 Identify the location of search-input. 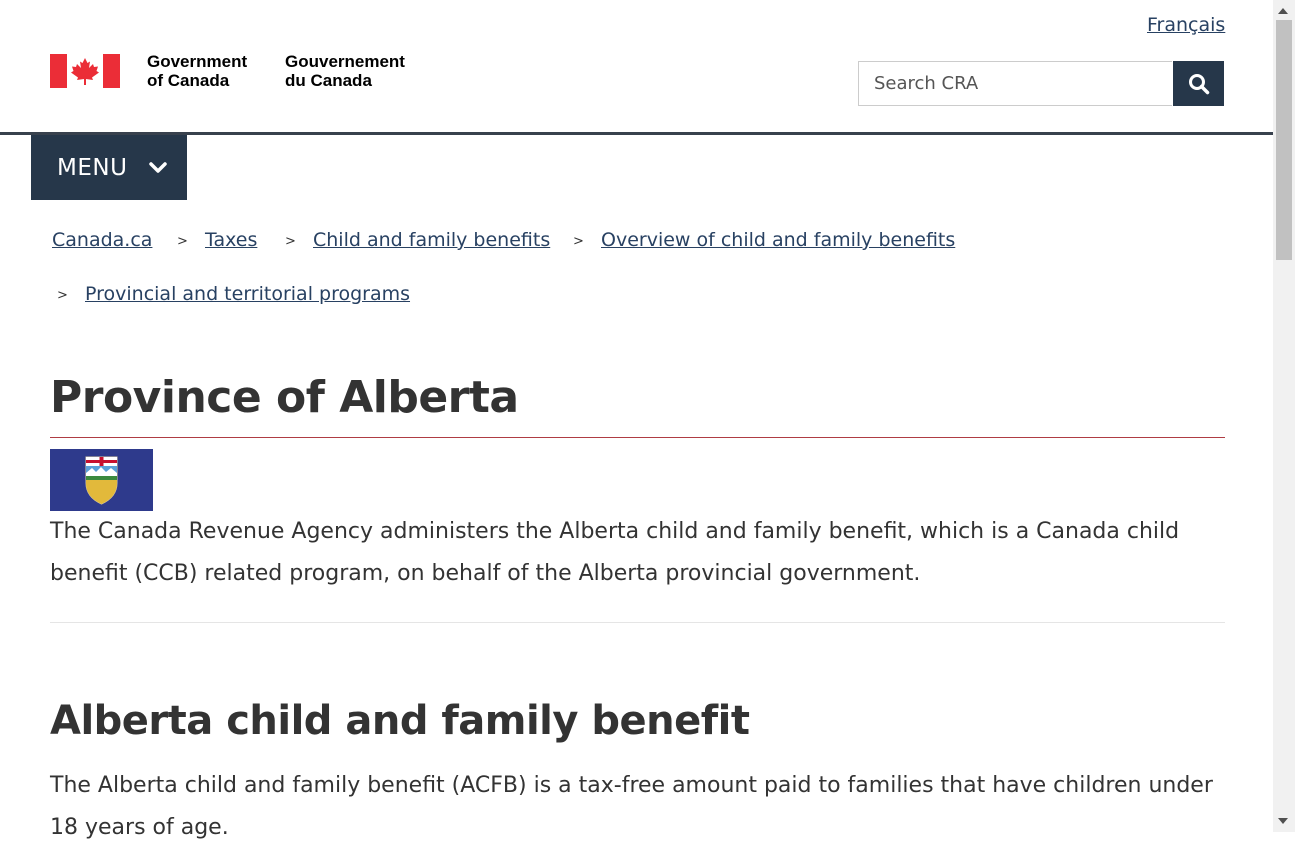
(1015, 83).